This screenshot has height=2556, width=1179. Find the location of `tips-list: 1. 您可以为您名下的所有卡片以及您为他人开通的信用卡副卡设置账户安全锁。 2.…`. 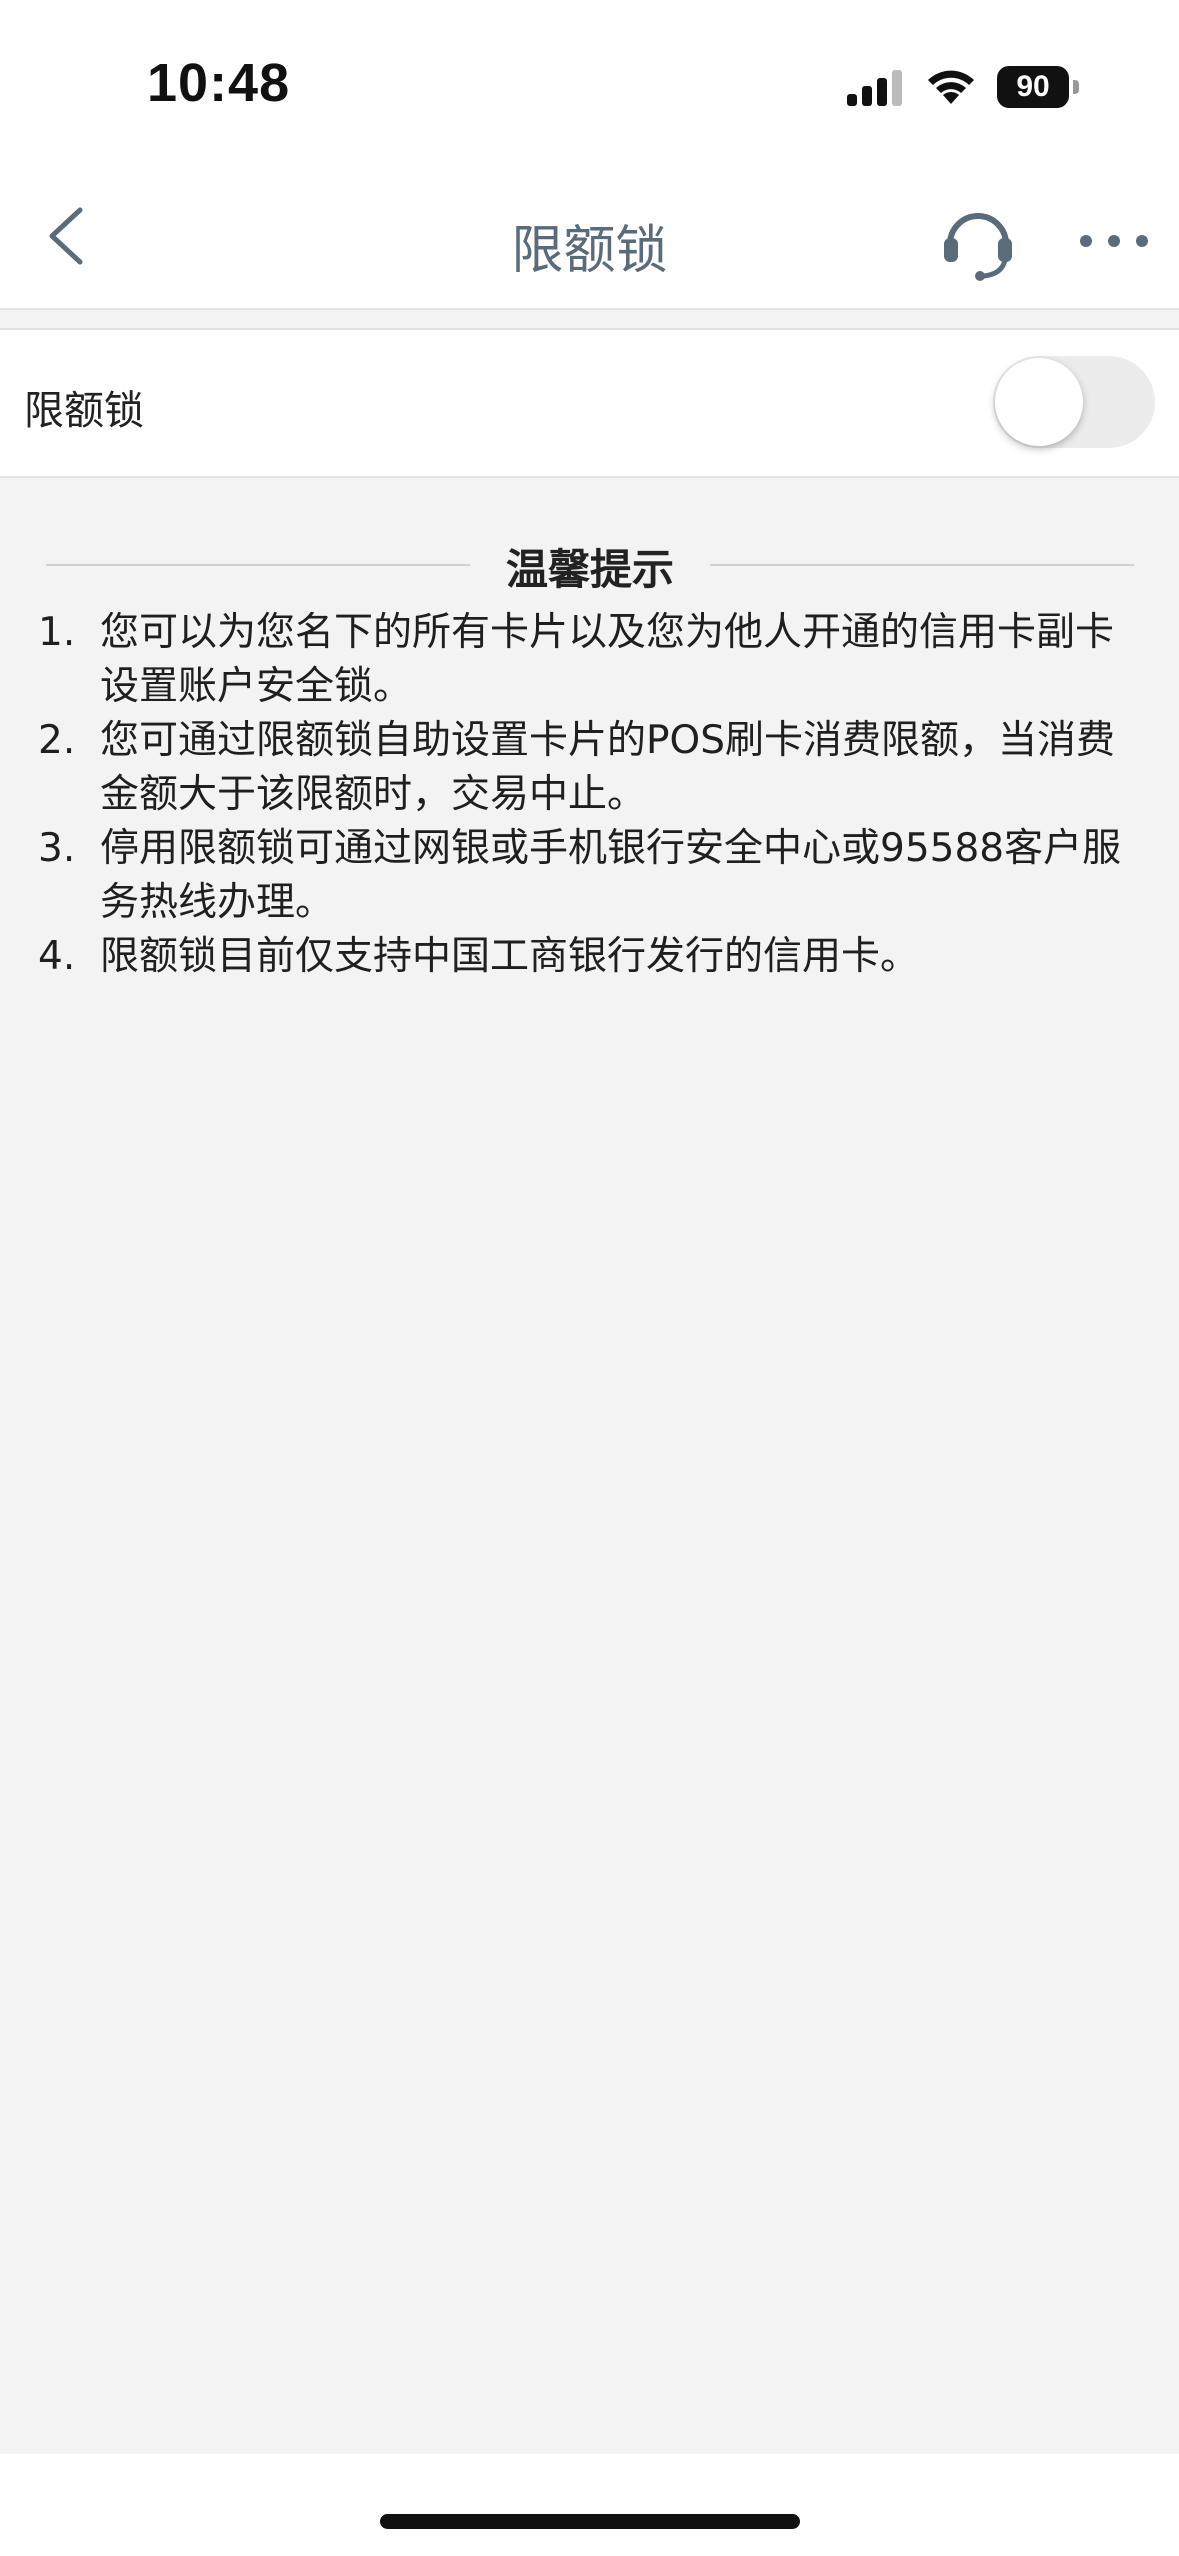

tips-list: 1. 您可以为您名下的所有卡片以及您为他人开通的信用卡副卡设置账户安全锁。 2.… is located at coordinates (589, 795).